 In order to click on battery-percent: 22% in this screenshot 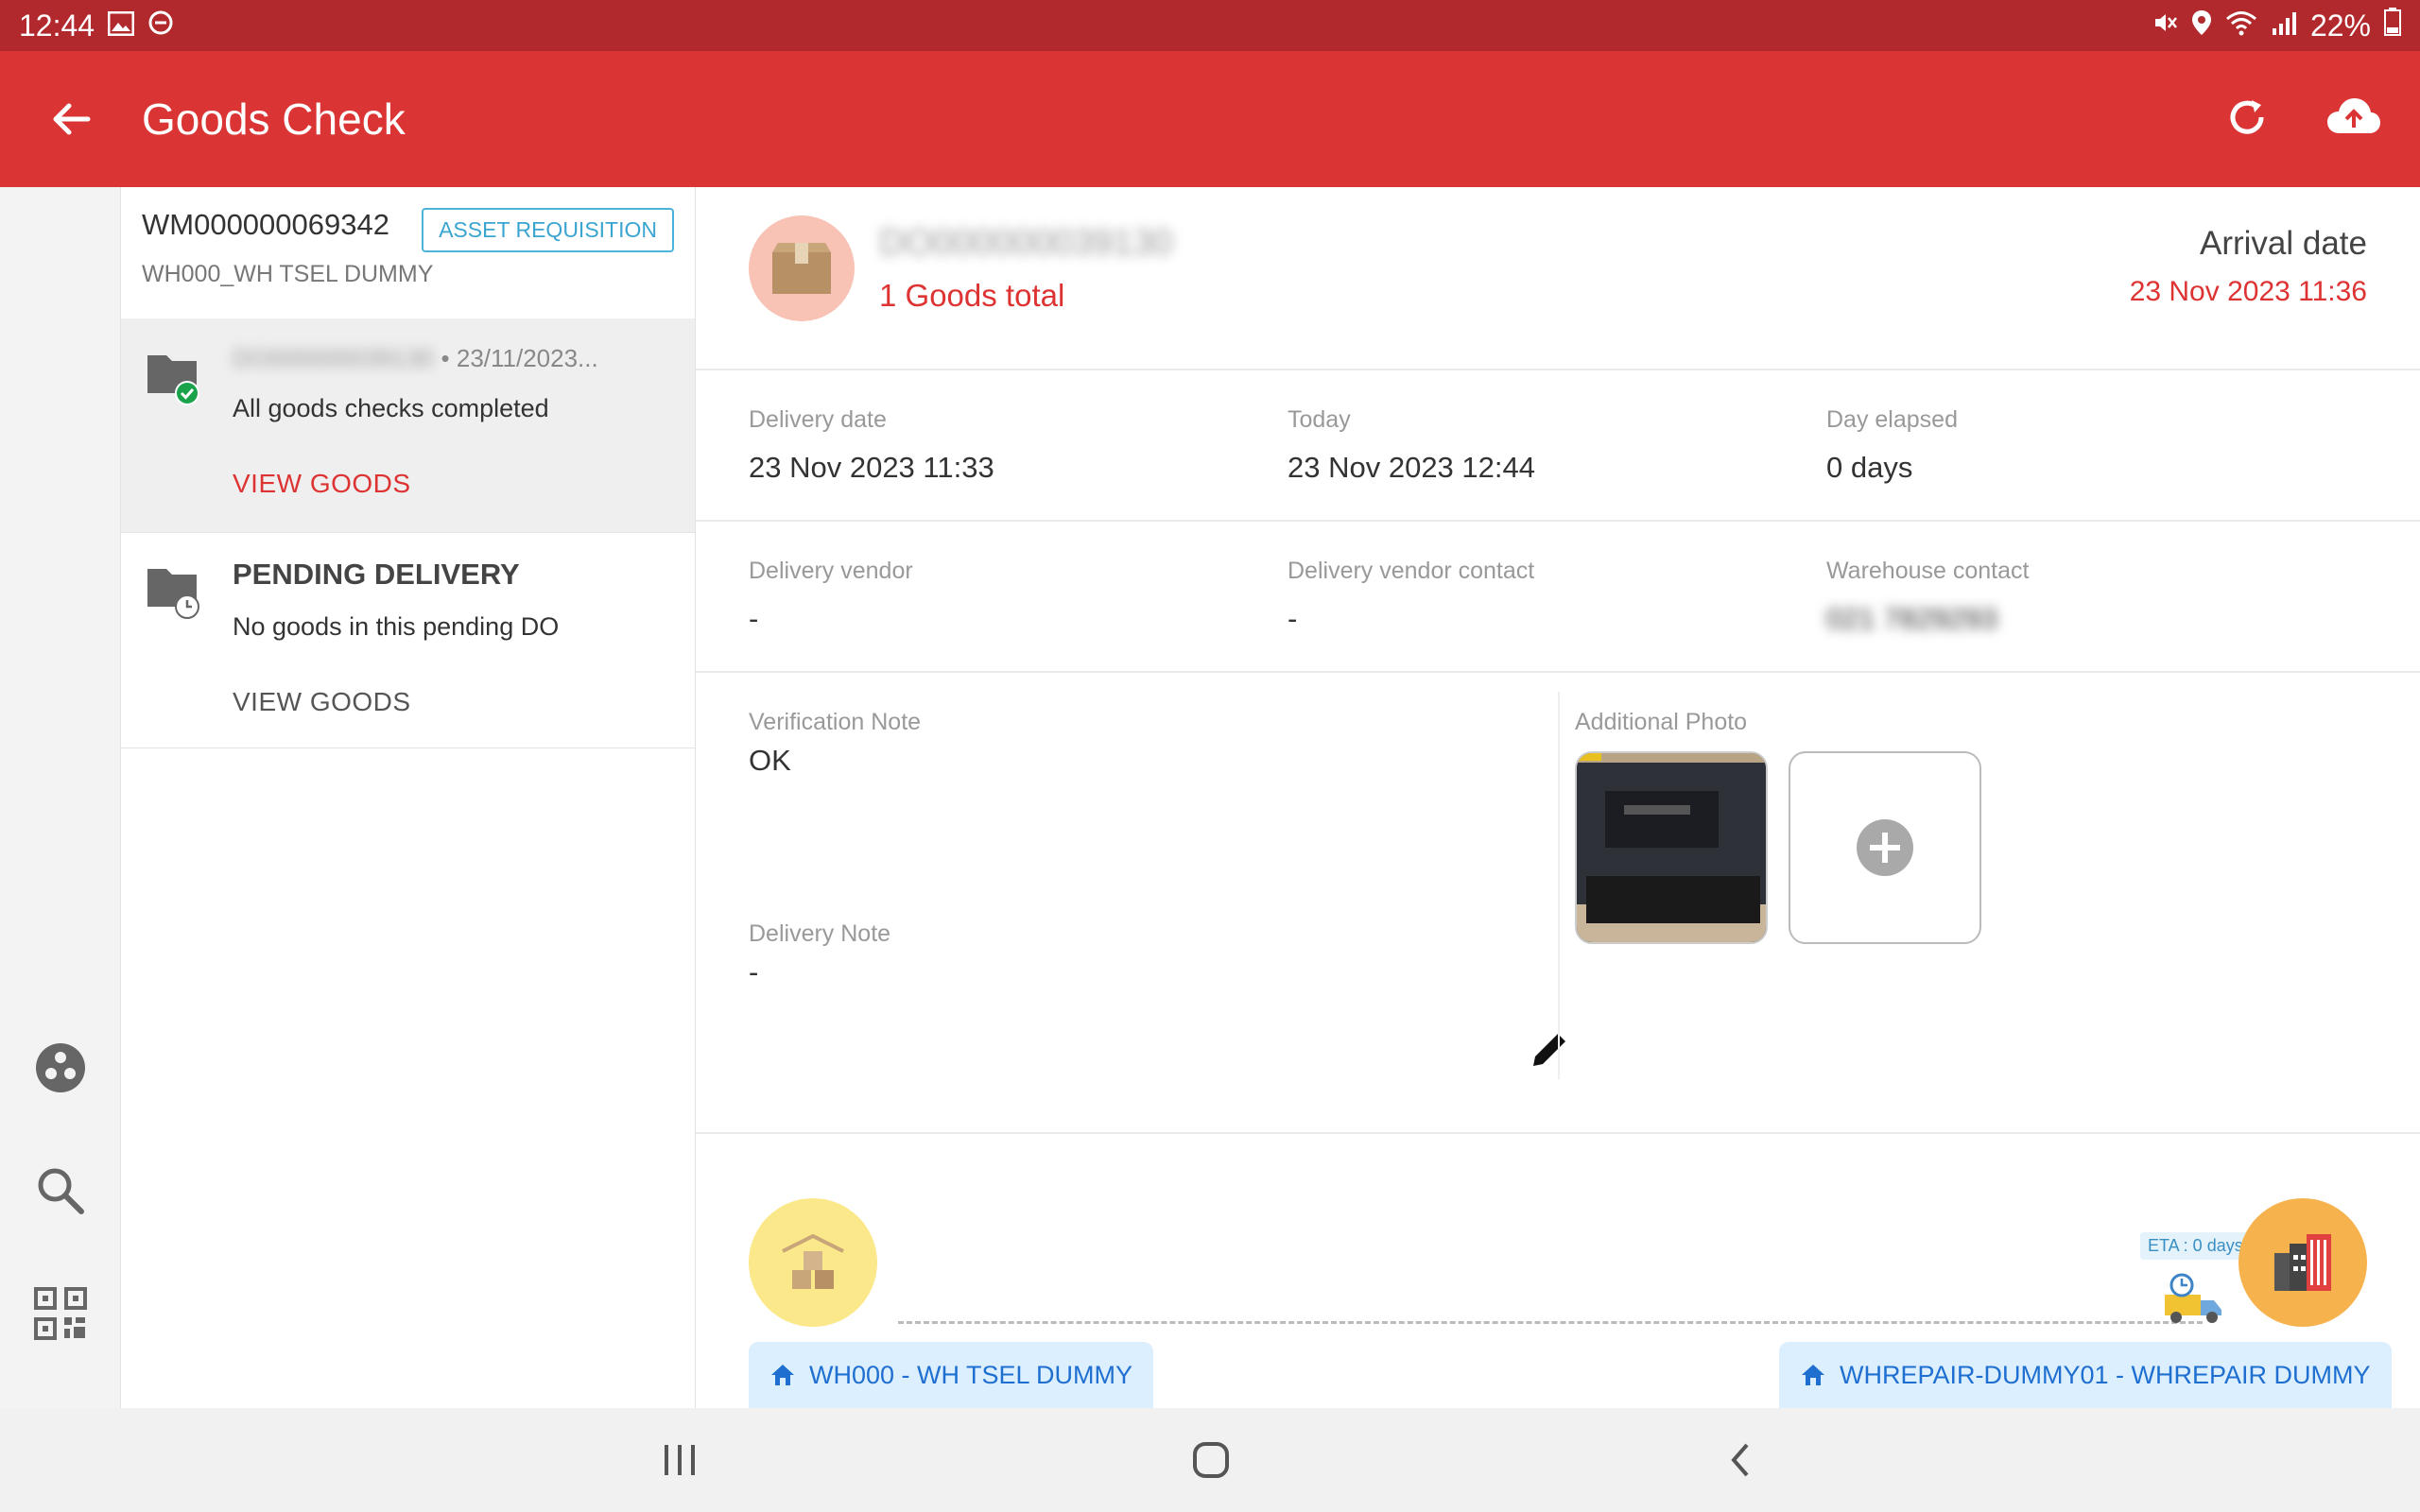, I will do `click(2340, 25)`.